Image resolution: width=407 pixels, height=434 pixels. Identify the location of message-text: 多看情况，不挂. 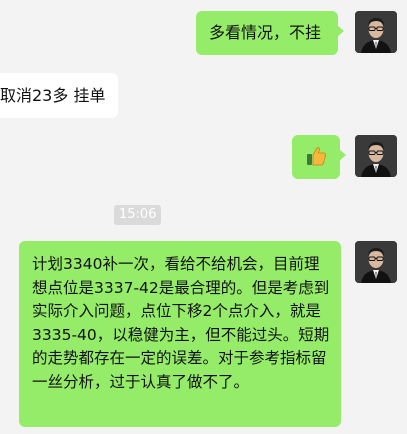
(265, 32).